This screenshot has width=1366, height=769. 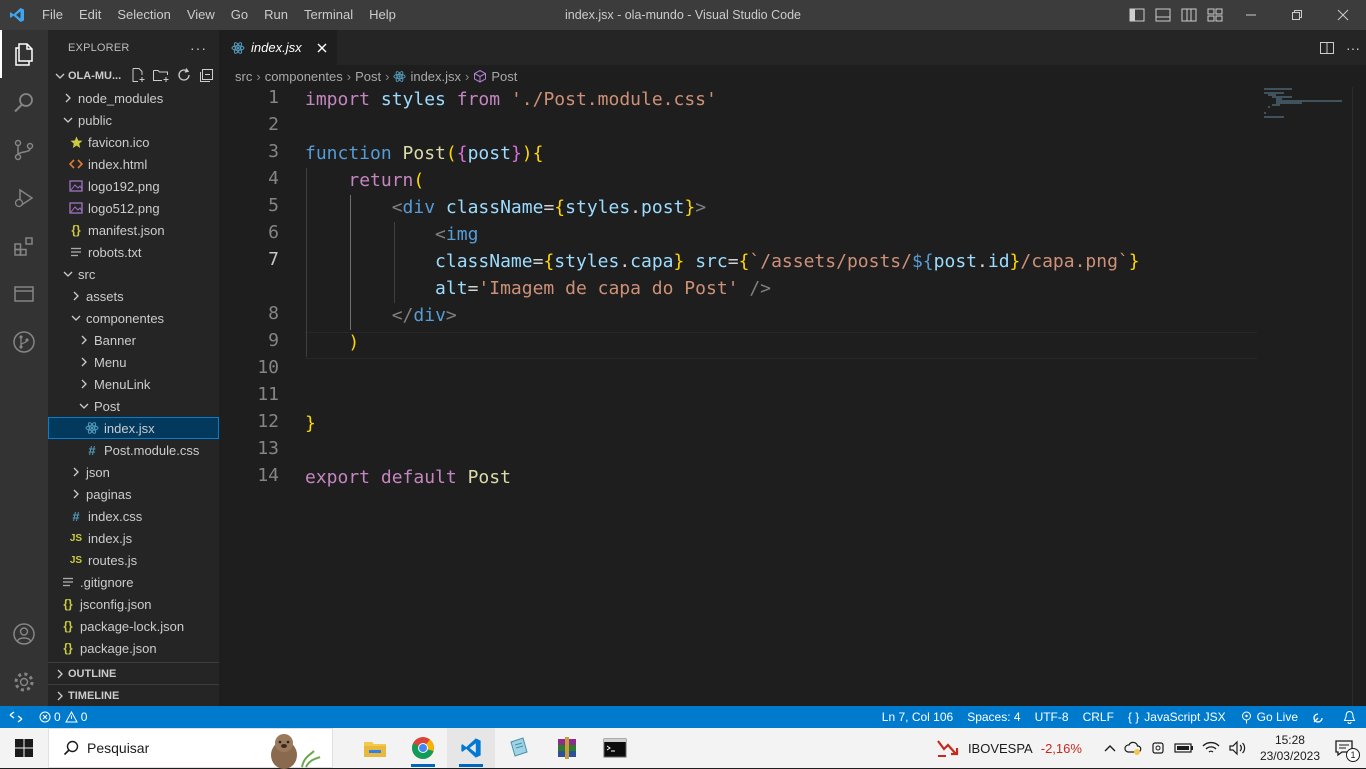 I want to click on tree-folder: json, so click(x=133, y=472).